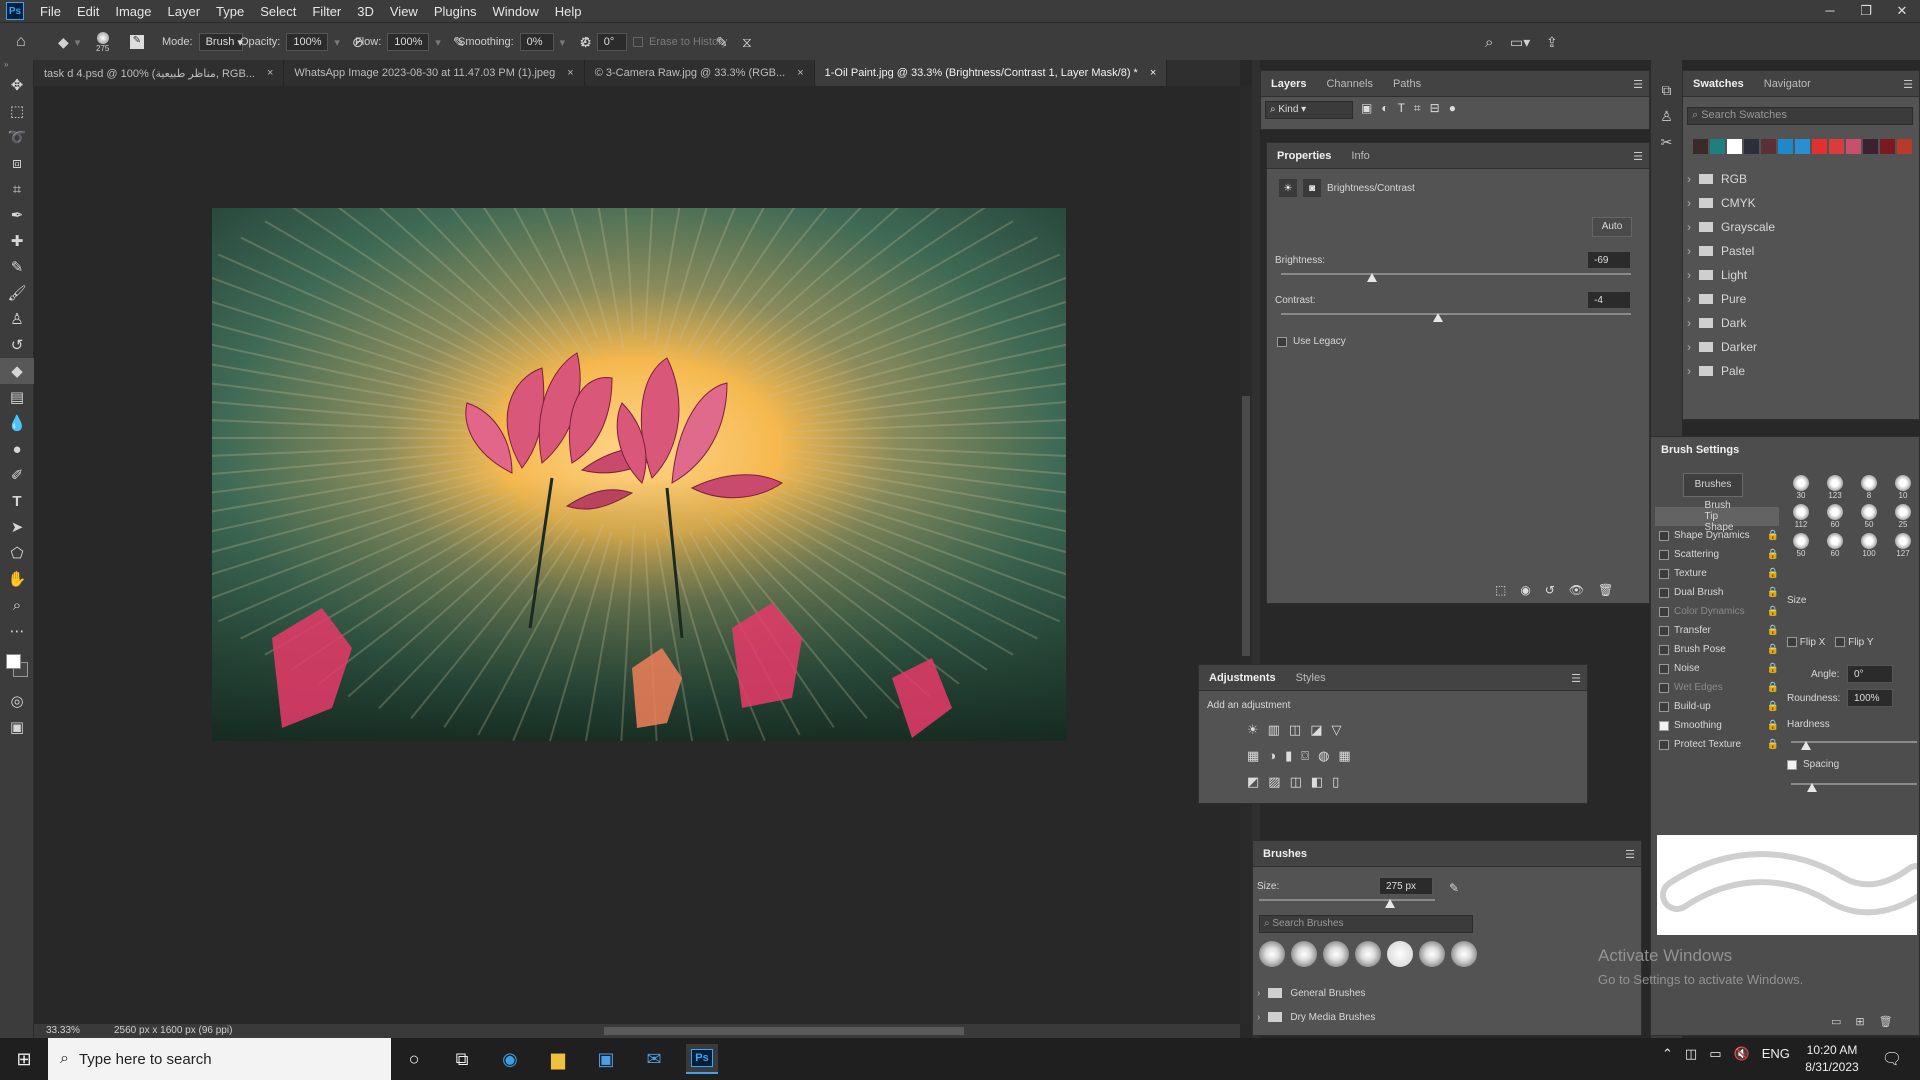 This screenshot has width=1920, height=1080. Describe the element at coordinates (1700, 450) in the screenshot. I see `tab-brush-settings: Brush Settings` at that location.